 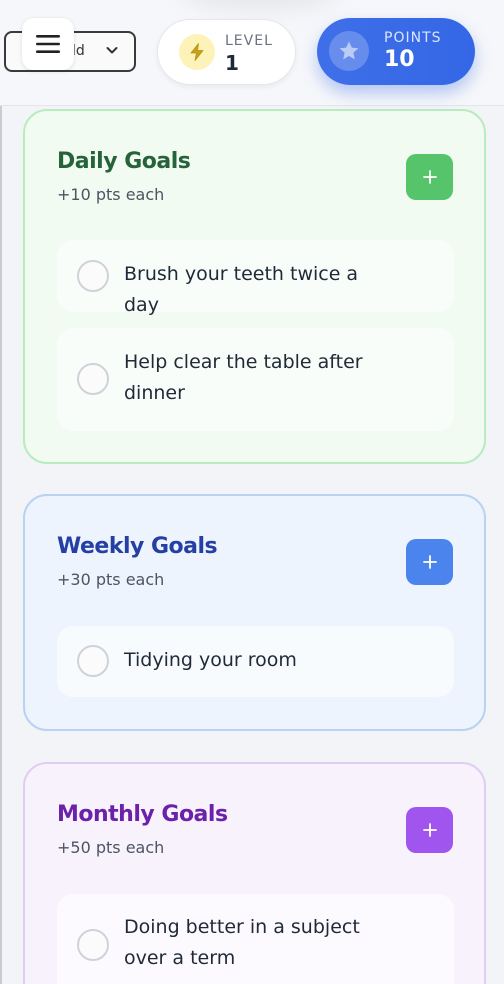 What do you see at coordinates (241, 289) in the screenshot?
I see `goal-text: Brush your teeth twice a day` at bounding box center [241, 289].